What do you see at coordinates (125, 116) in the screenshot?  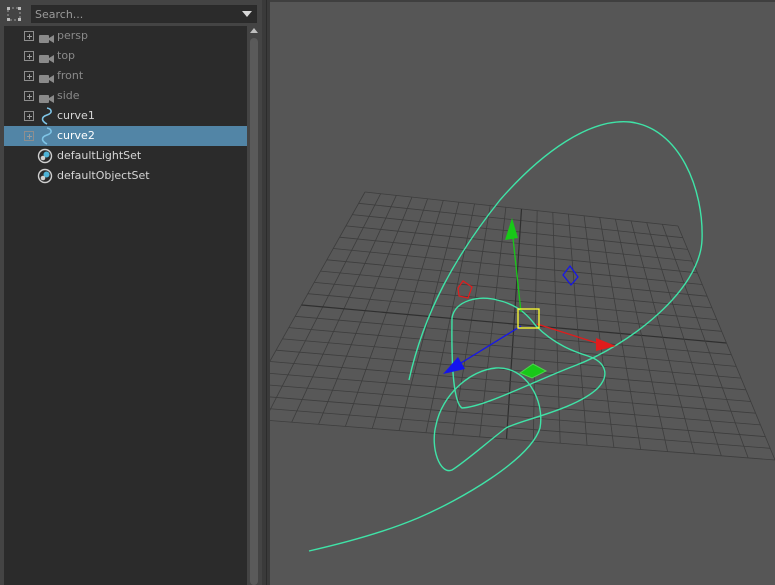 I see `outliner-item-curve1: curve1` at bounding box center [125, 116].